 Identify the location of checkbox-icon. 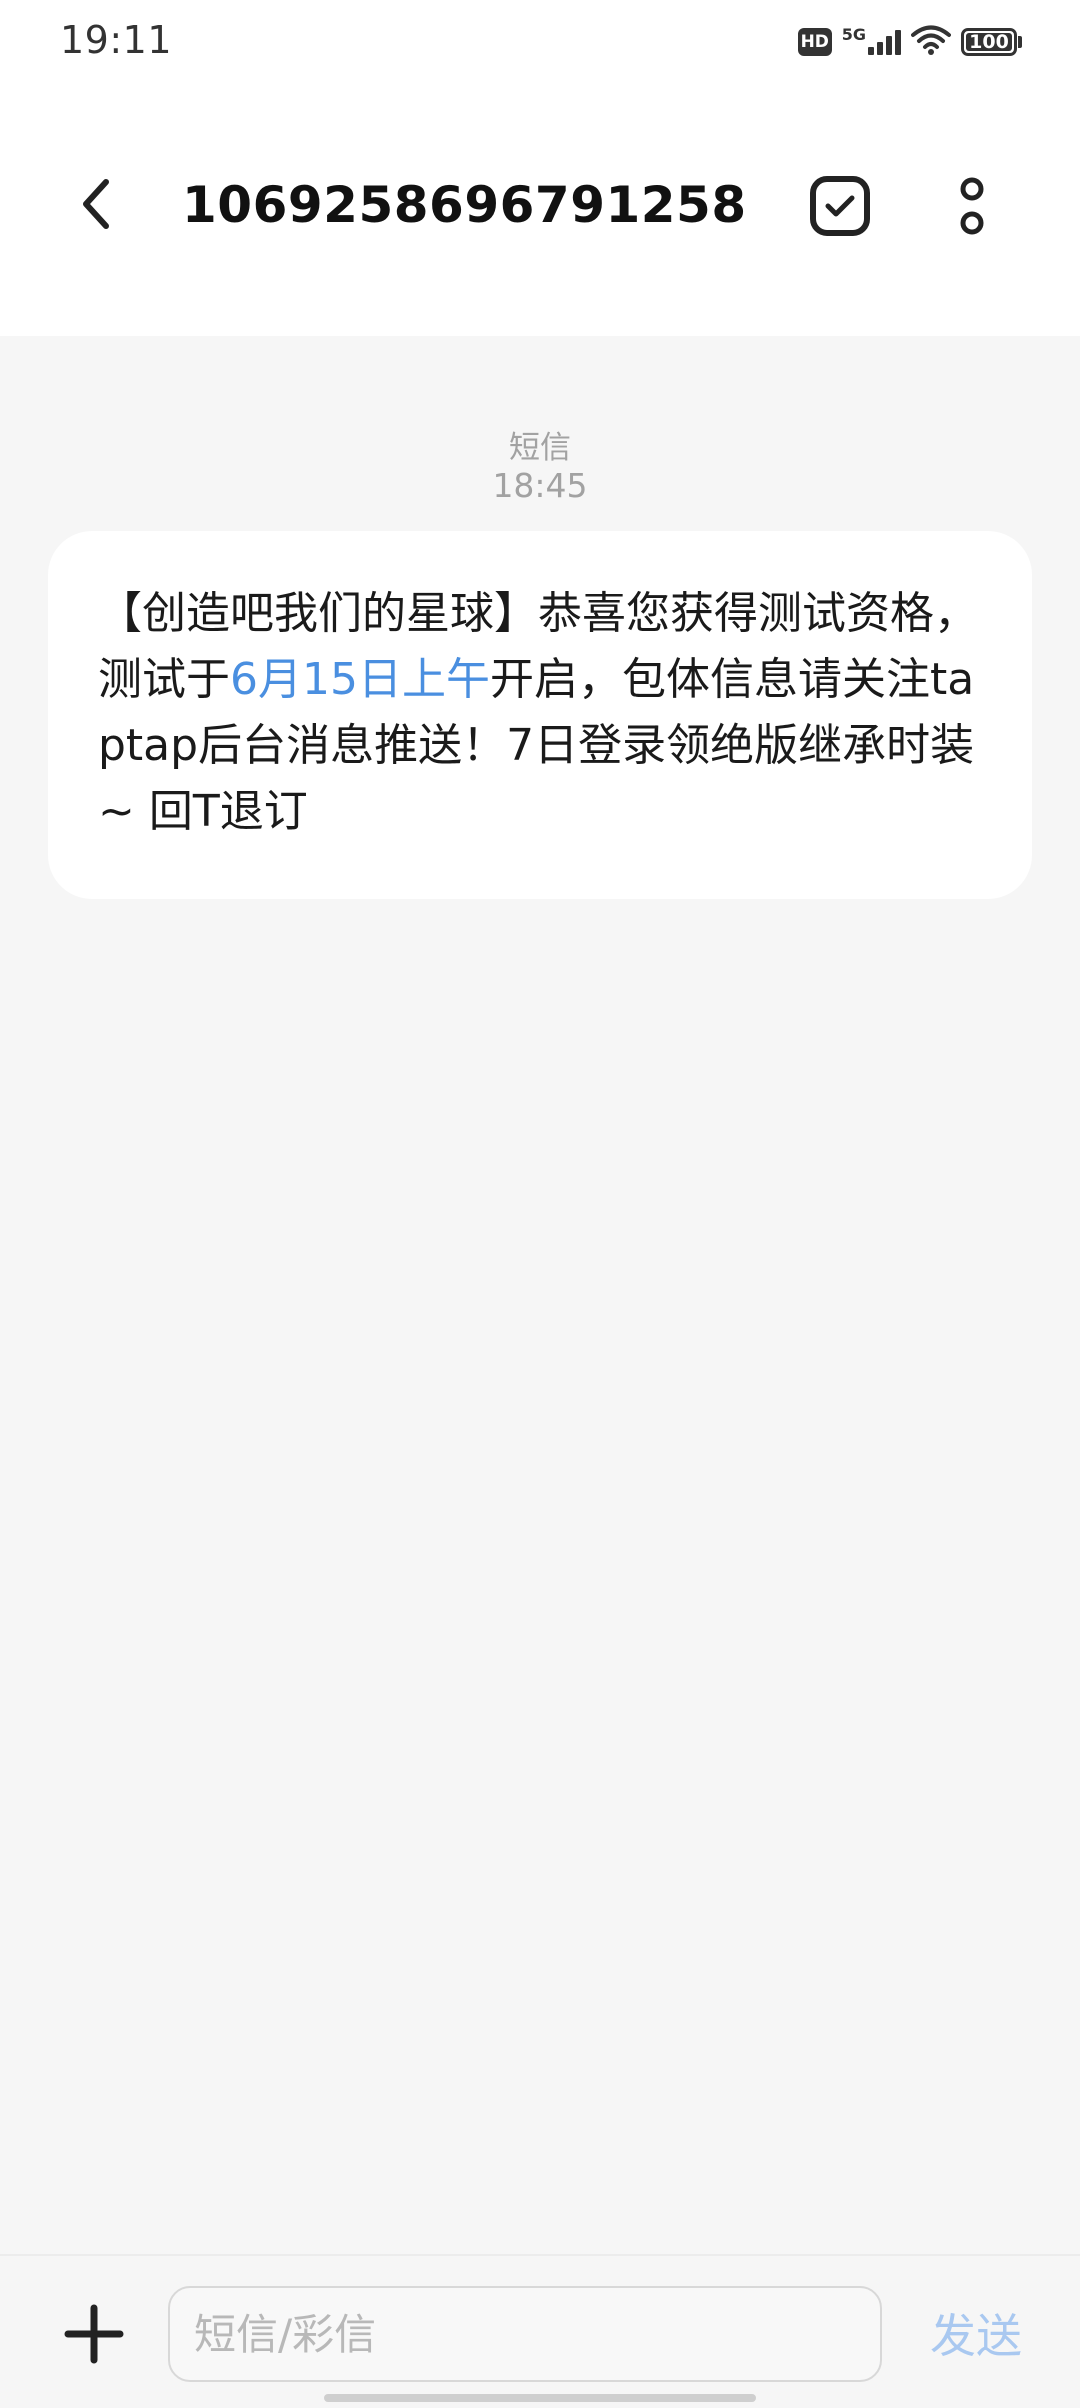
(840, 206).